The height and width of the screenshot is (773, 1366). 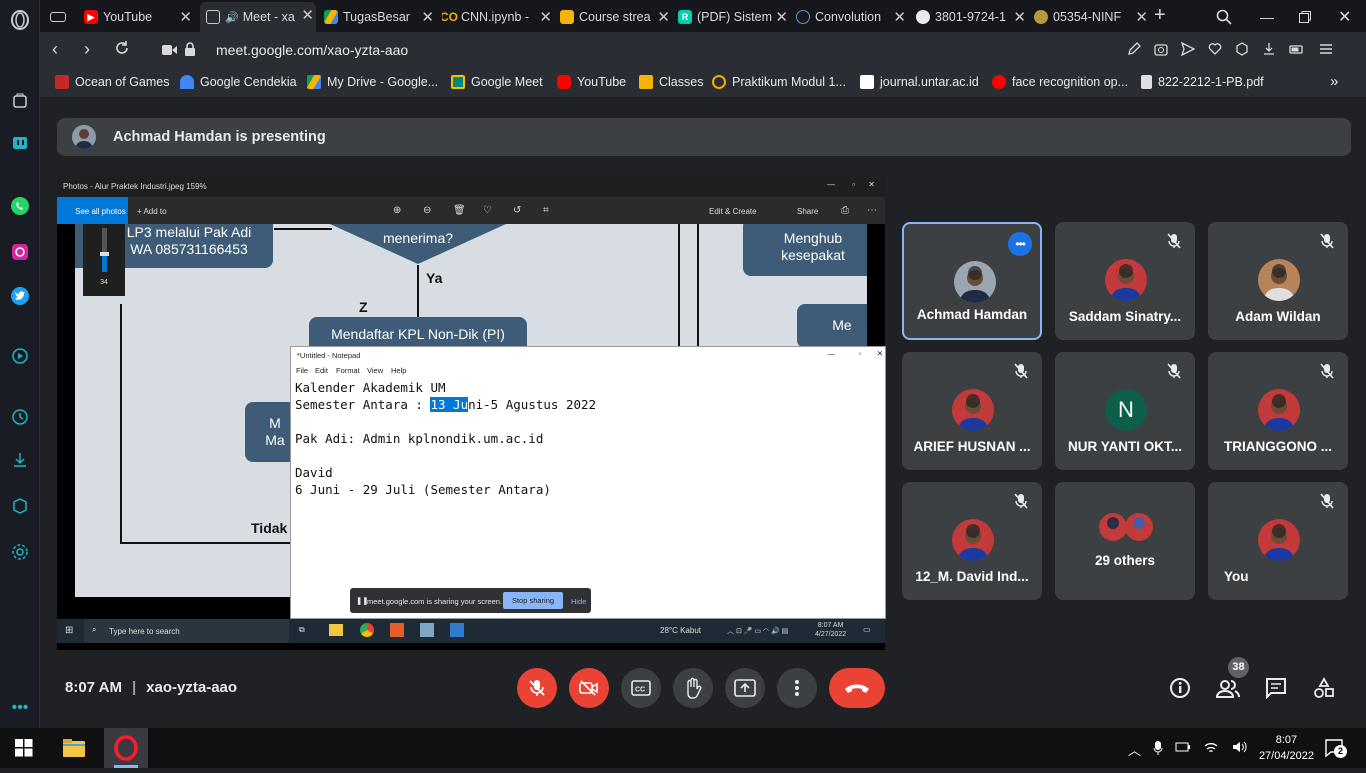 I want to click on tab-convolution: Convolution ✕, so click(x=852, y=17).